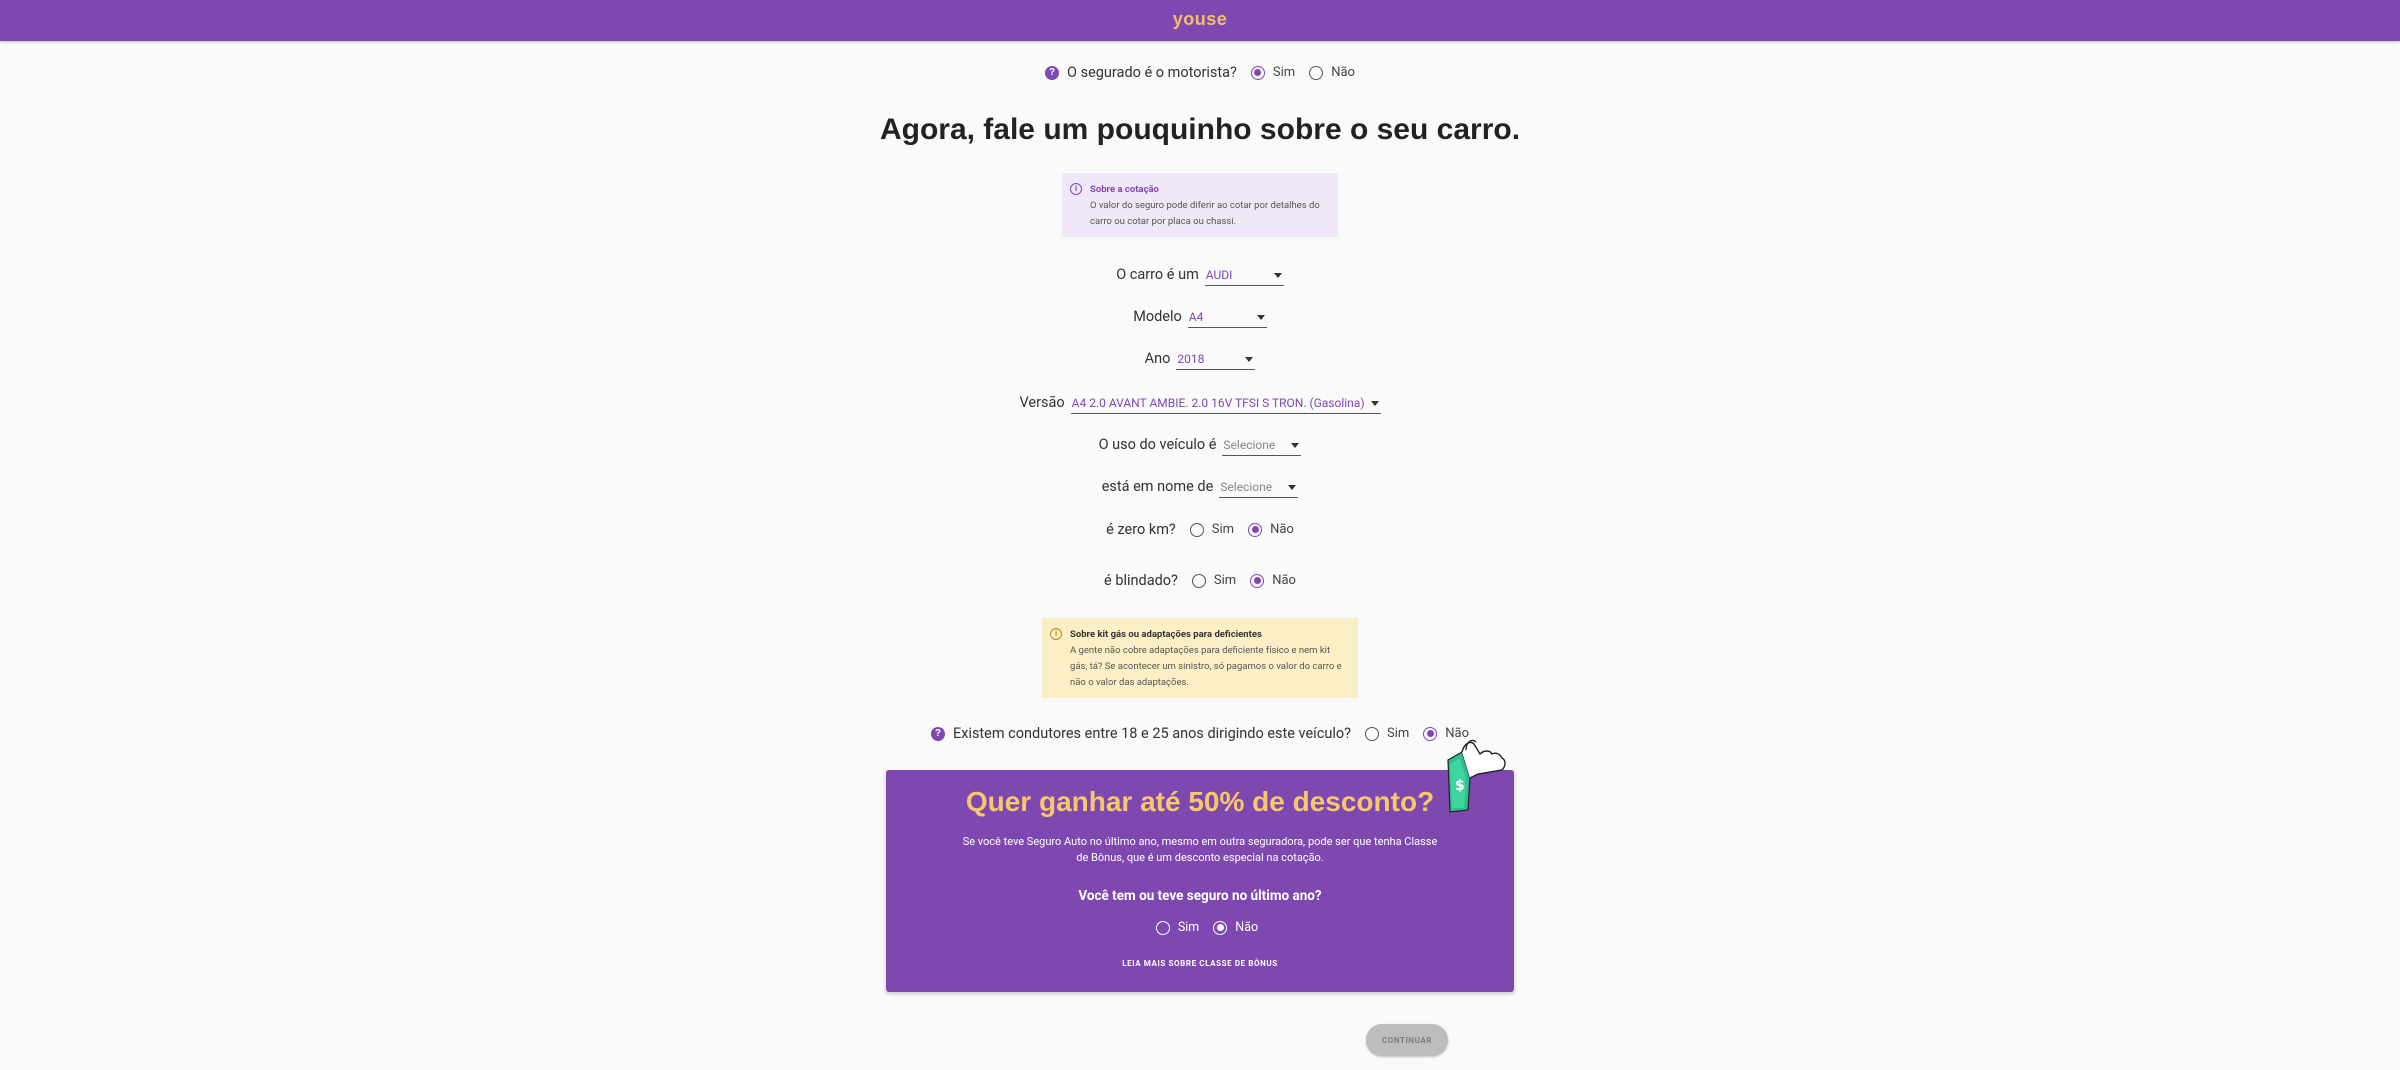  I want to click on owner-select: Selecione, so click(1259, 489).